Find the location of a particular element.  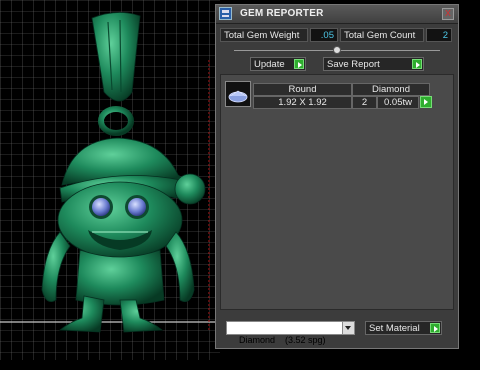

gem-shape-header: Round is located at coordinates (302, 89).